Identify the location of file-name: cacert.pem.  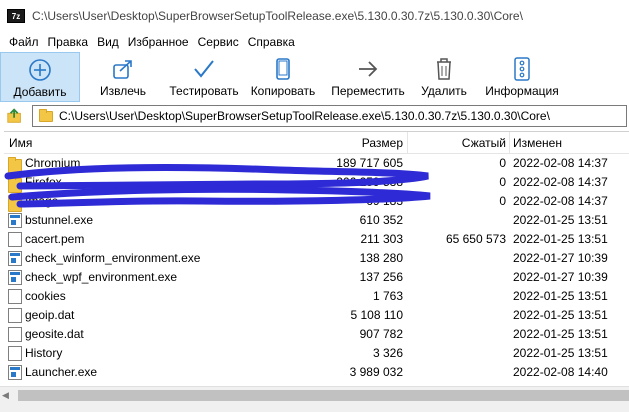
(55, 239).